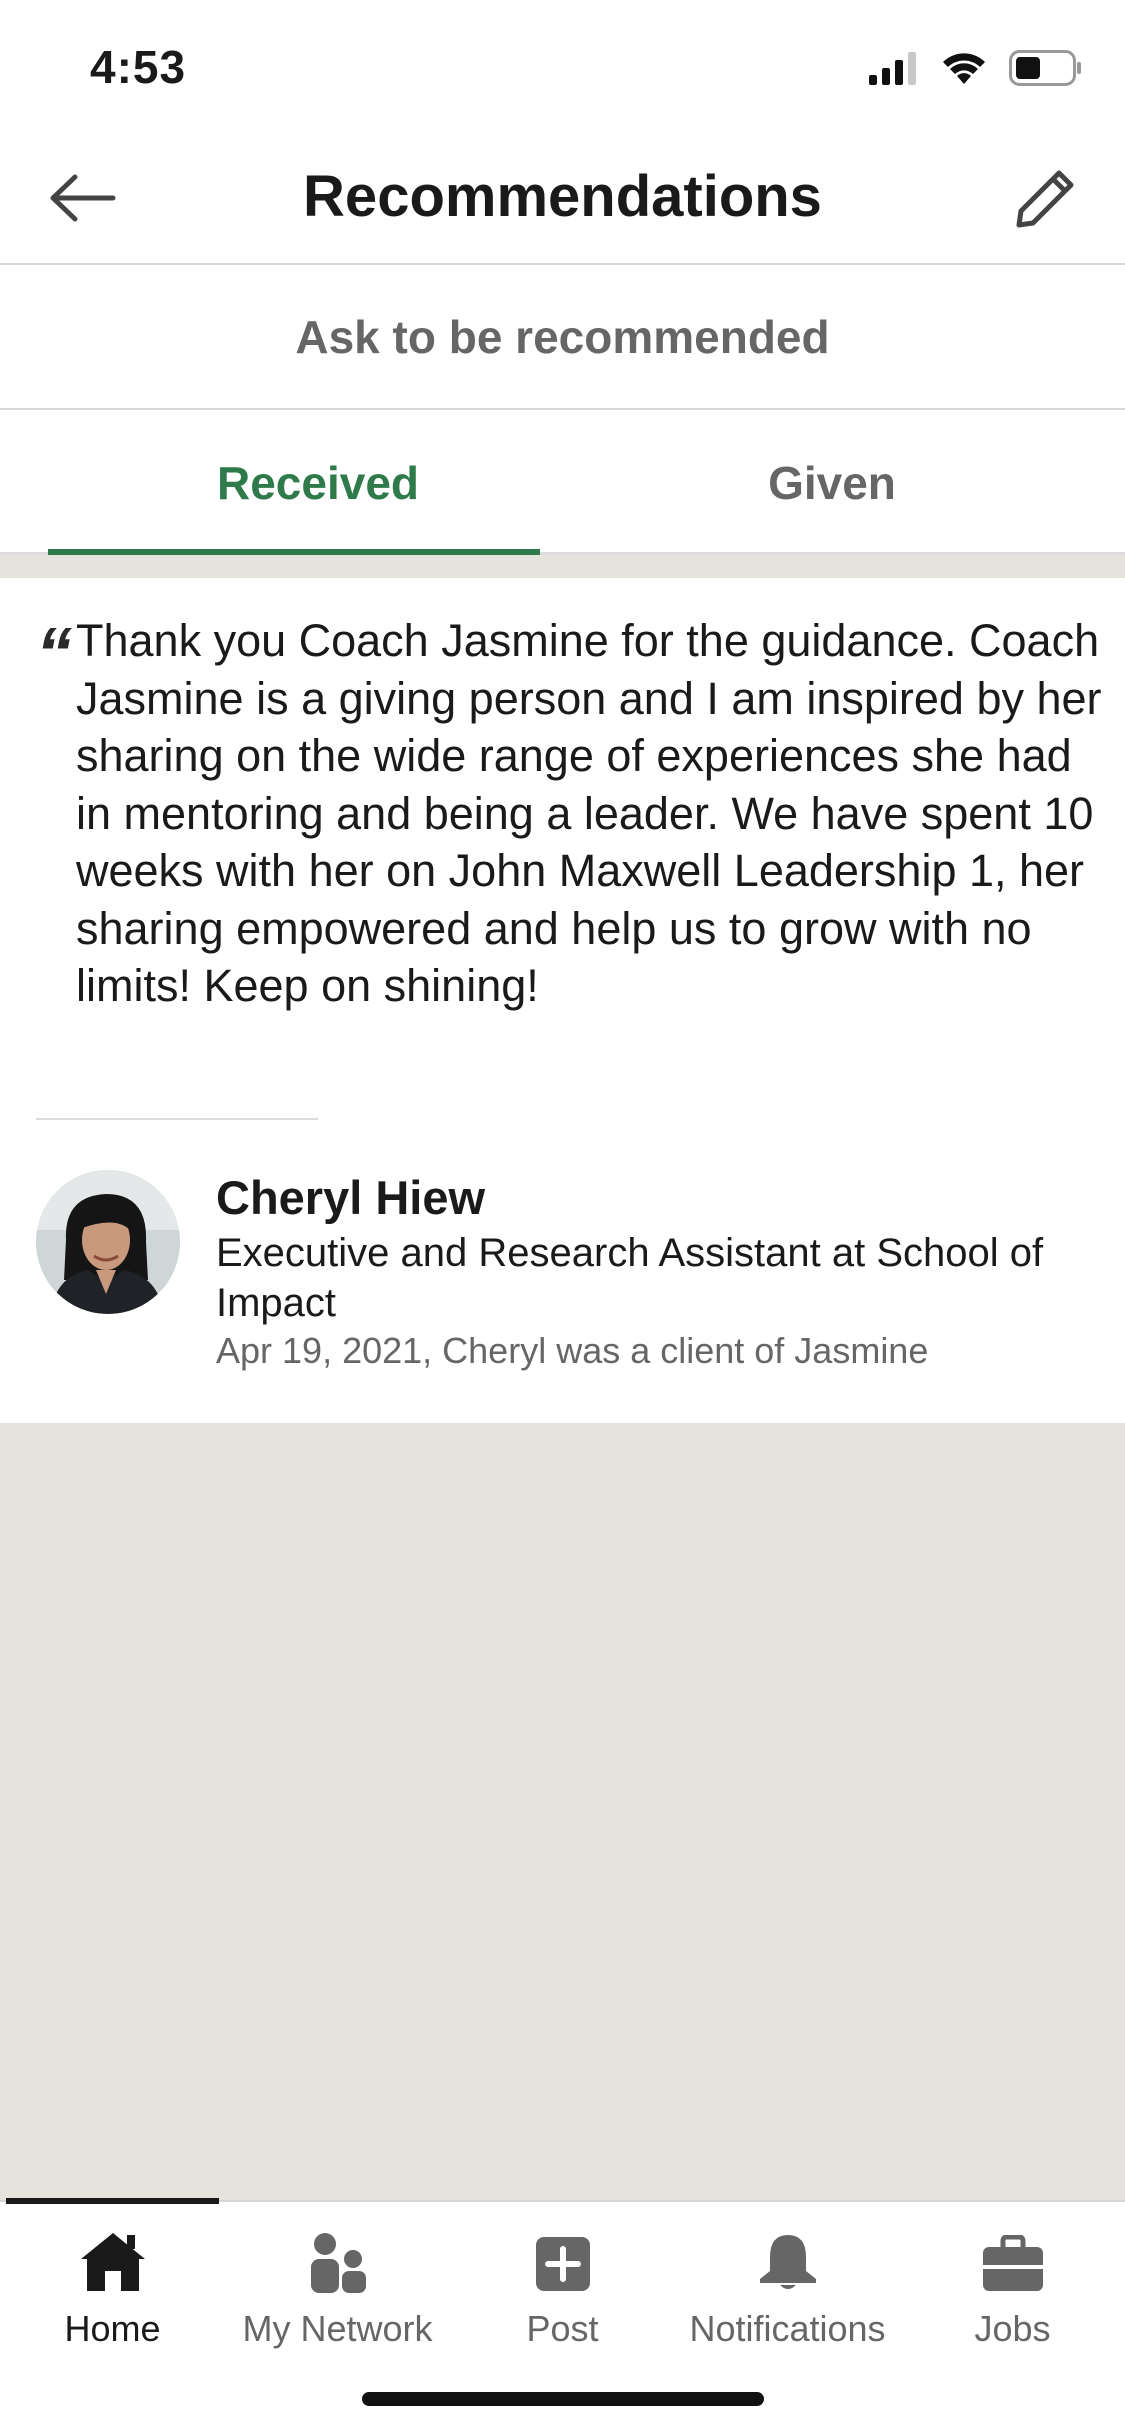 The width and height of the screenshot is (1125, 2436). I want to click on nav-home: Home, so click(112, 2277).